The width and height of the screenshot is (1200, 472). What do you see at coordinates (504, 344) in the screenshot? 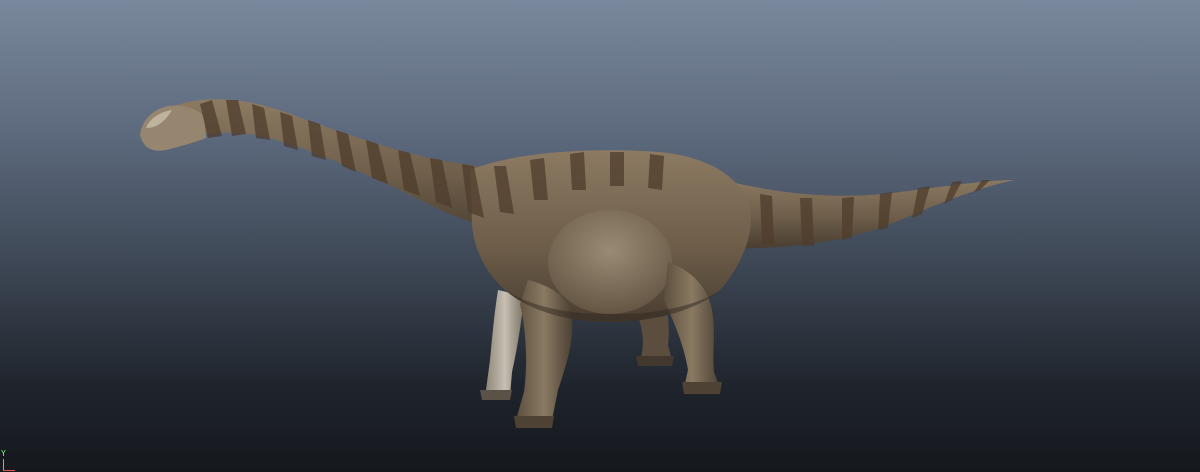
I see `far-front-leg` at bounding box center [504, 344].